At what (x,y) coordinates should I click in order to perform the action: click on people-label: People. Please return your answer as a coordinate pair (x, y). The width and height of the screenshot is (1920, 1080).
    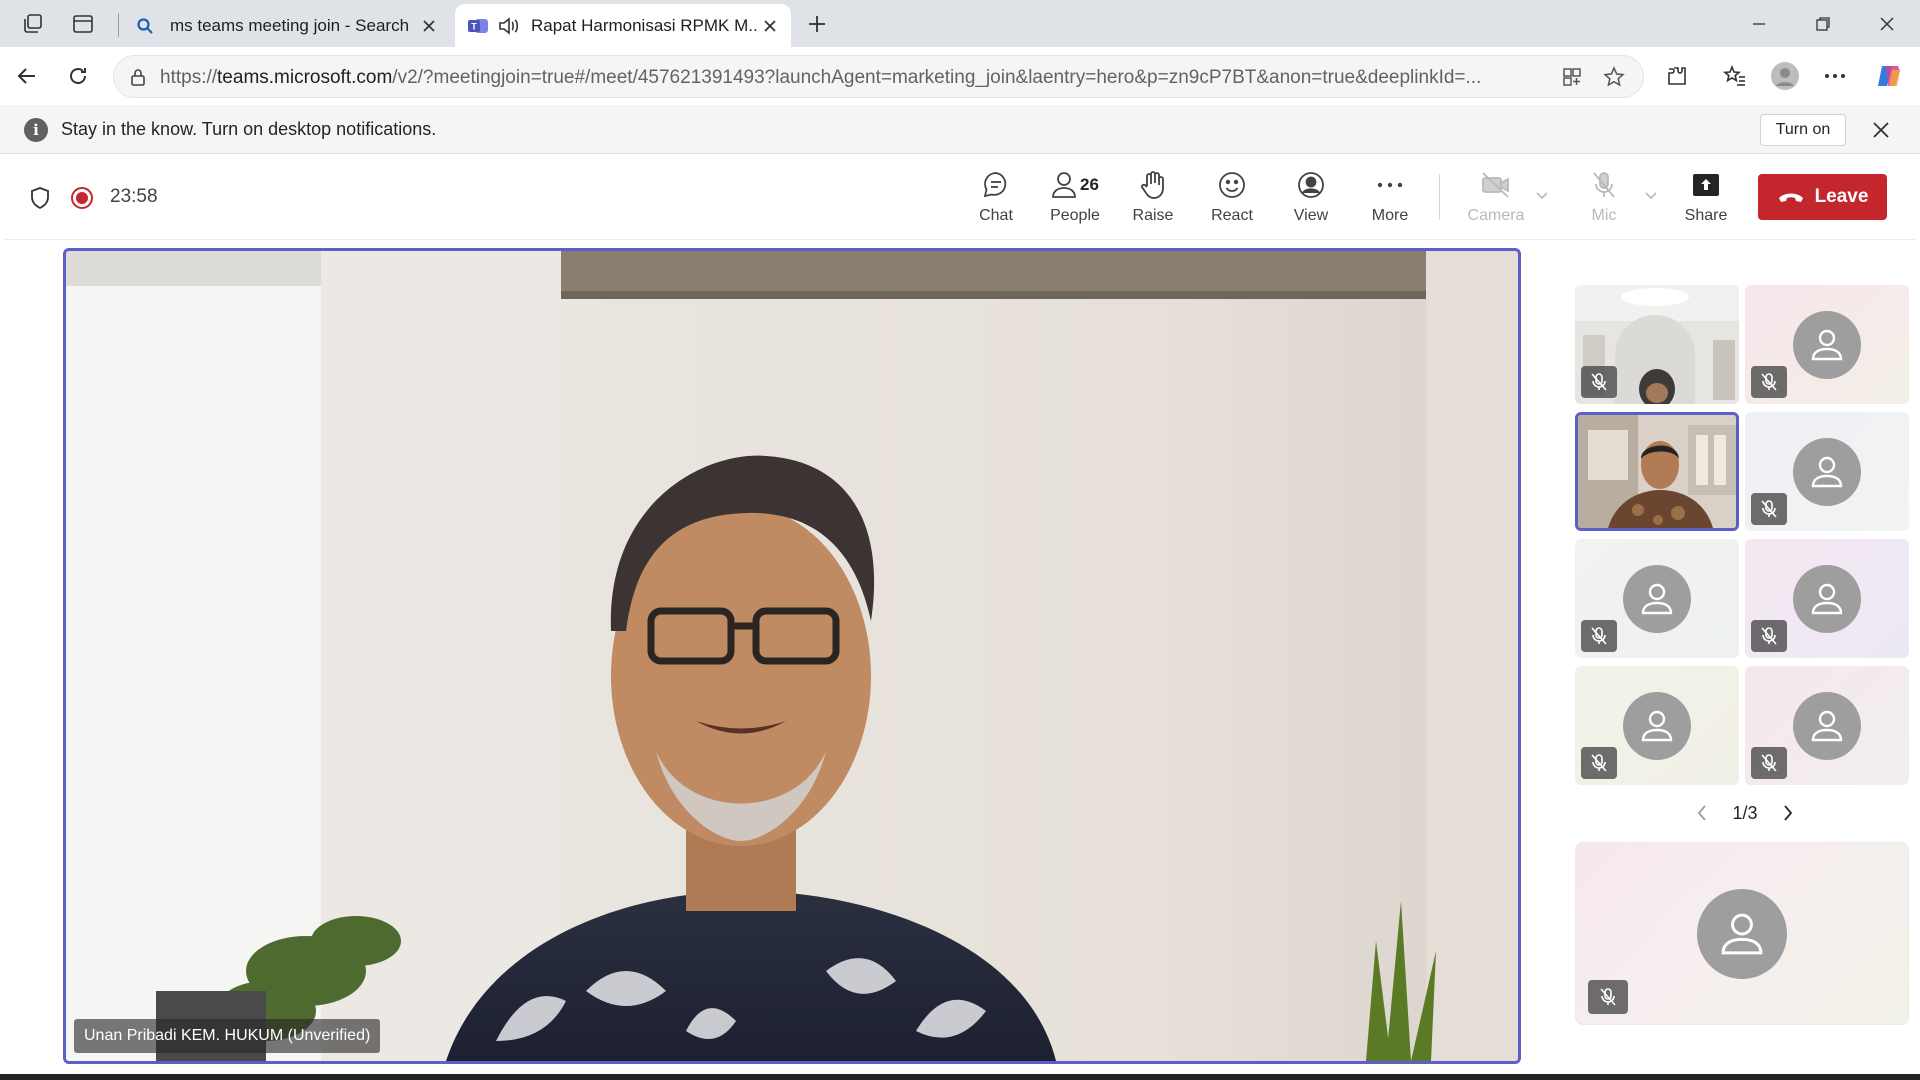
    Looking at the image, I should click on (1075, 215).